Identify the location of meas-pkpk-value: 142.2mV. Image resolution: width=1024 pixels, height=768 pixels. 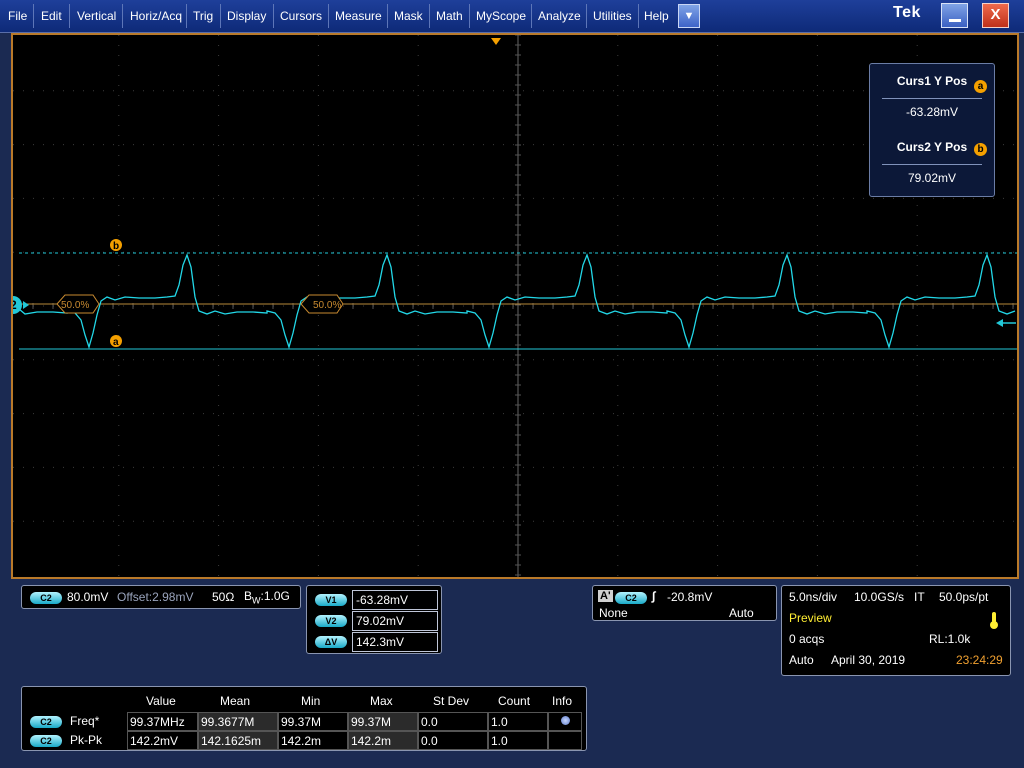
(162, 740).